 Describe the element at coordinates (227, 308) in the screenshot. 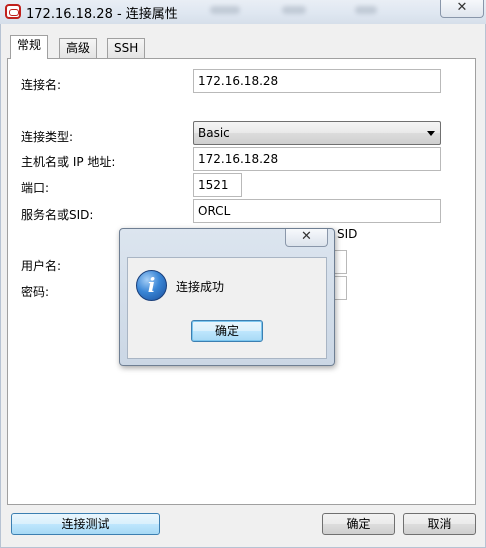

I see `dialog-body: i 连接成功 确定` at that location.